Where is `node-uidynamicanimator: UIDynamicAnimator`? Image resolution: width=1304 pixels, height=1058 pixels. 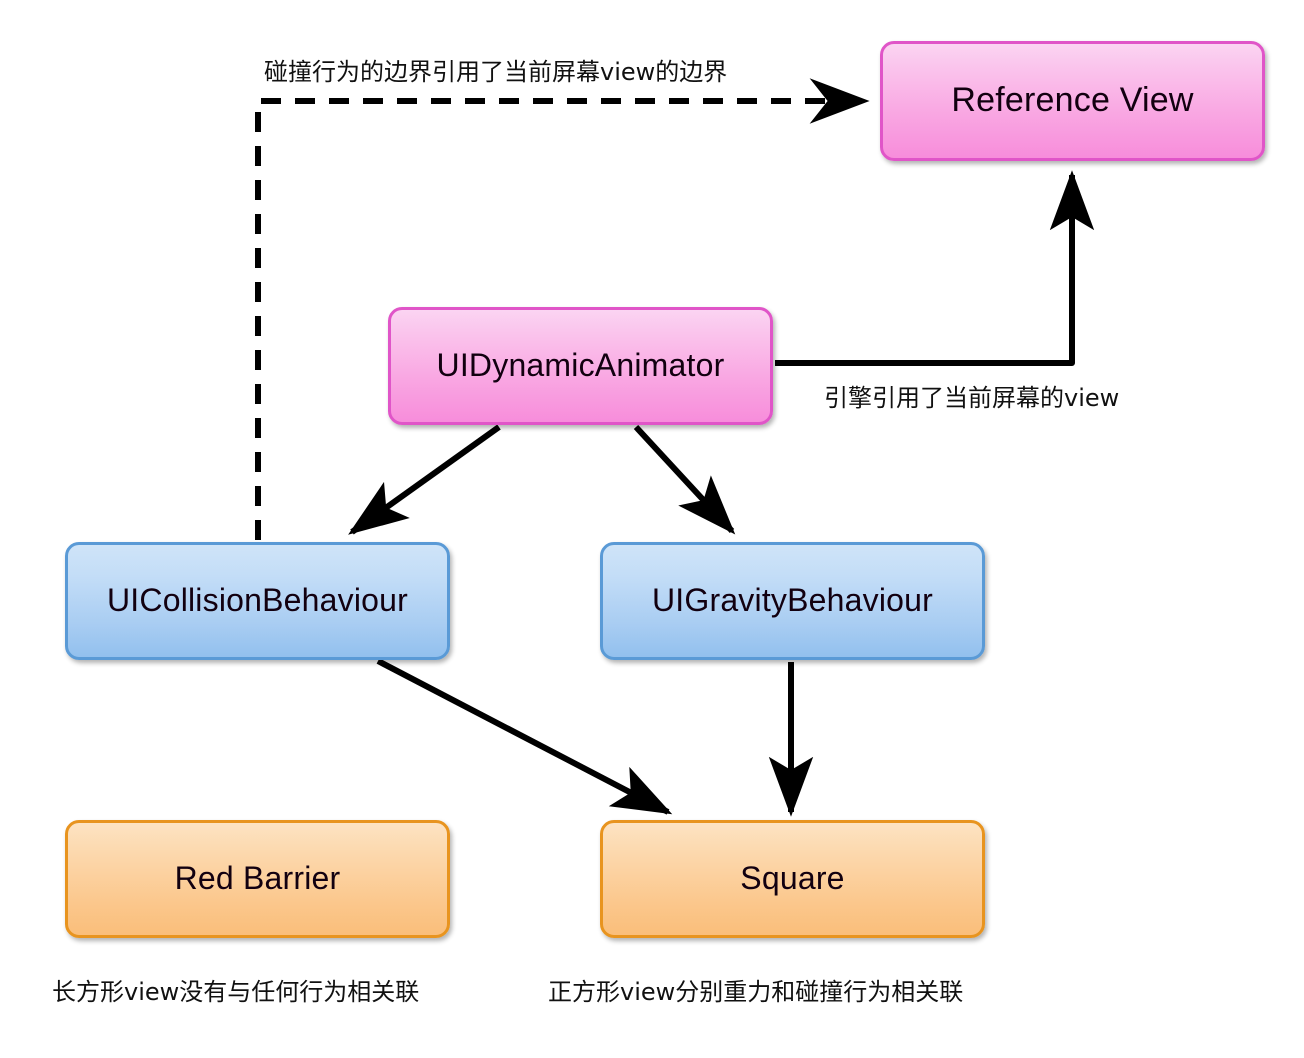
node-uidynamicanimator: UIDynamicAnimator is located at coordinates (580, 366).